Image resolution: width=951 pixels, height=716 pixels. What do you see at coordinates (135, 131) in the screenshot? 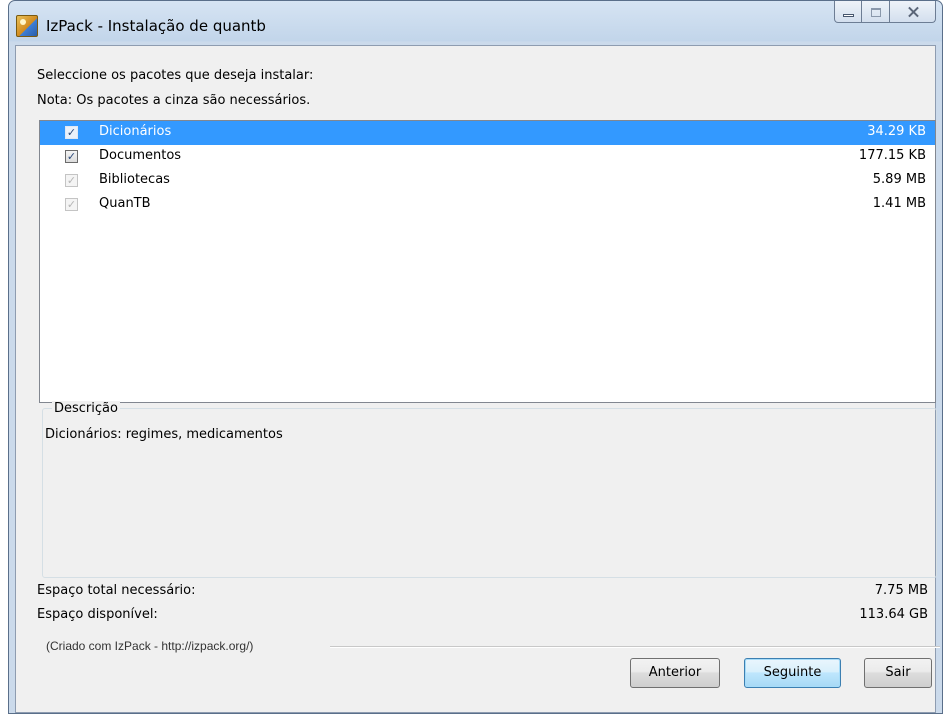
I see `package-name: Dicionários` at bounding box center [135, 131].